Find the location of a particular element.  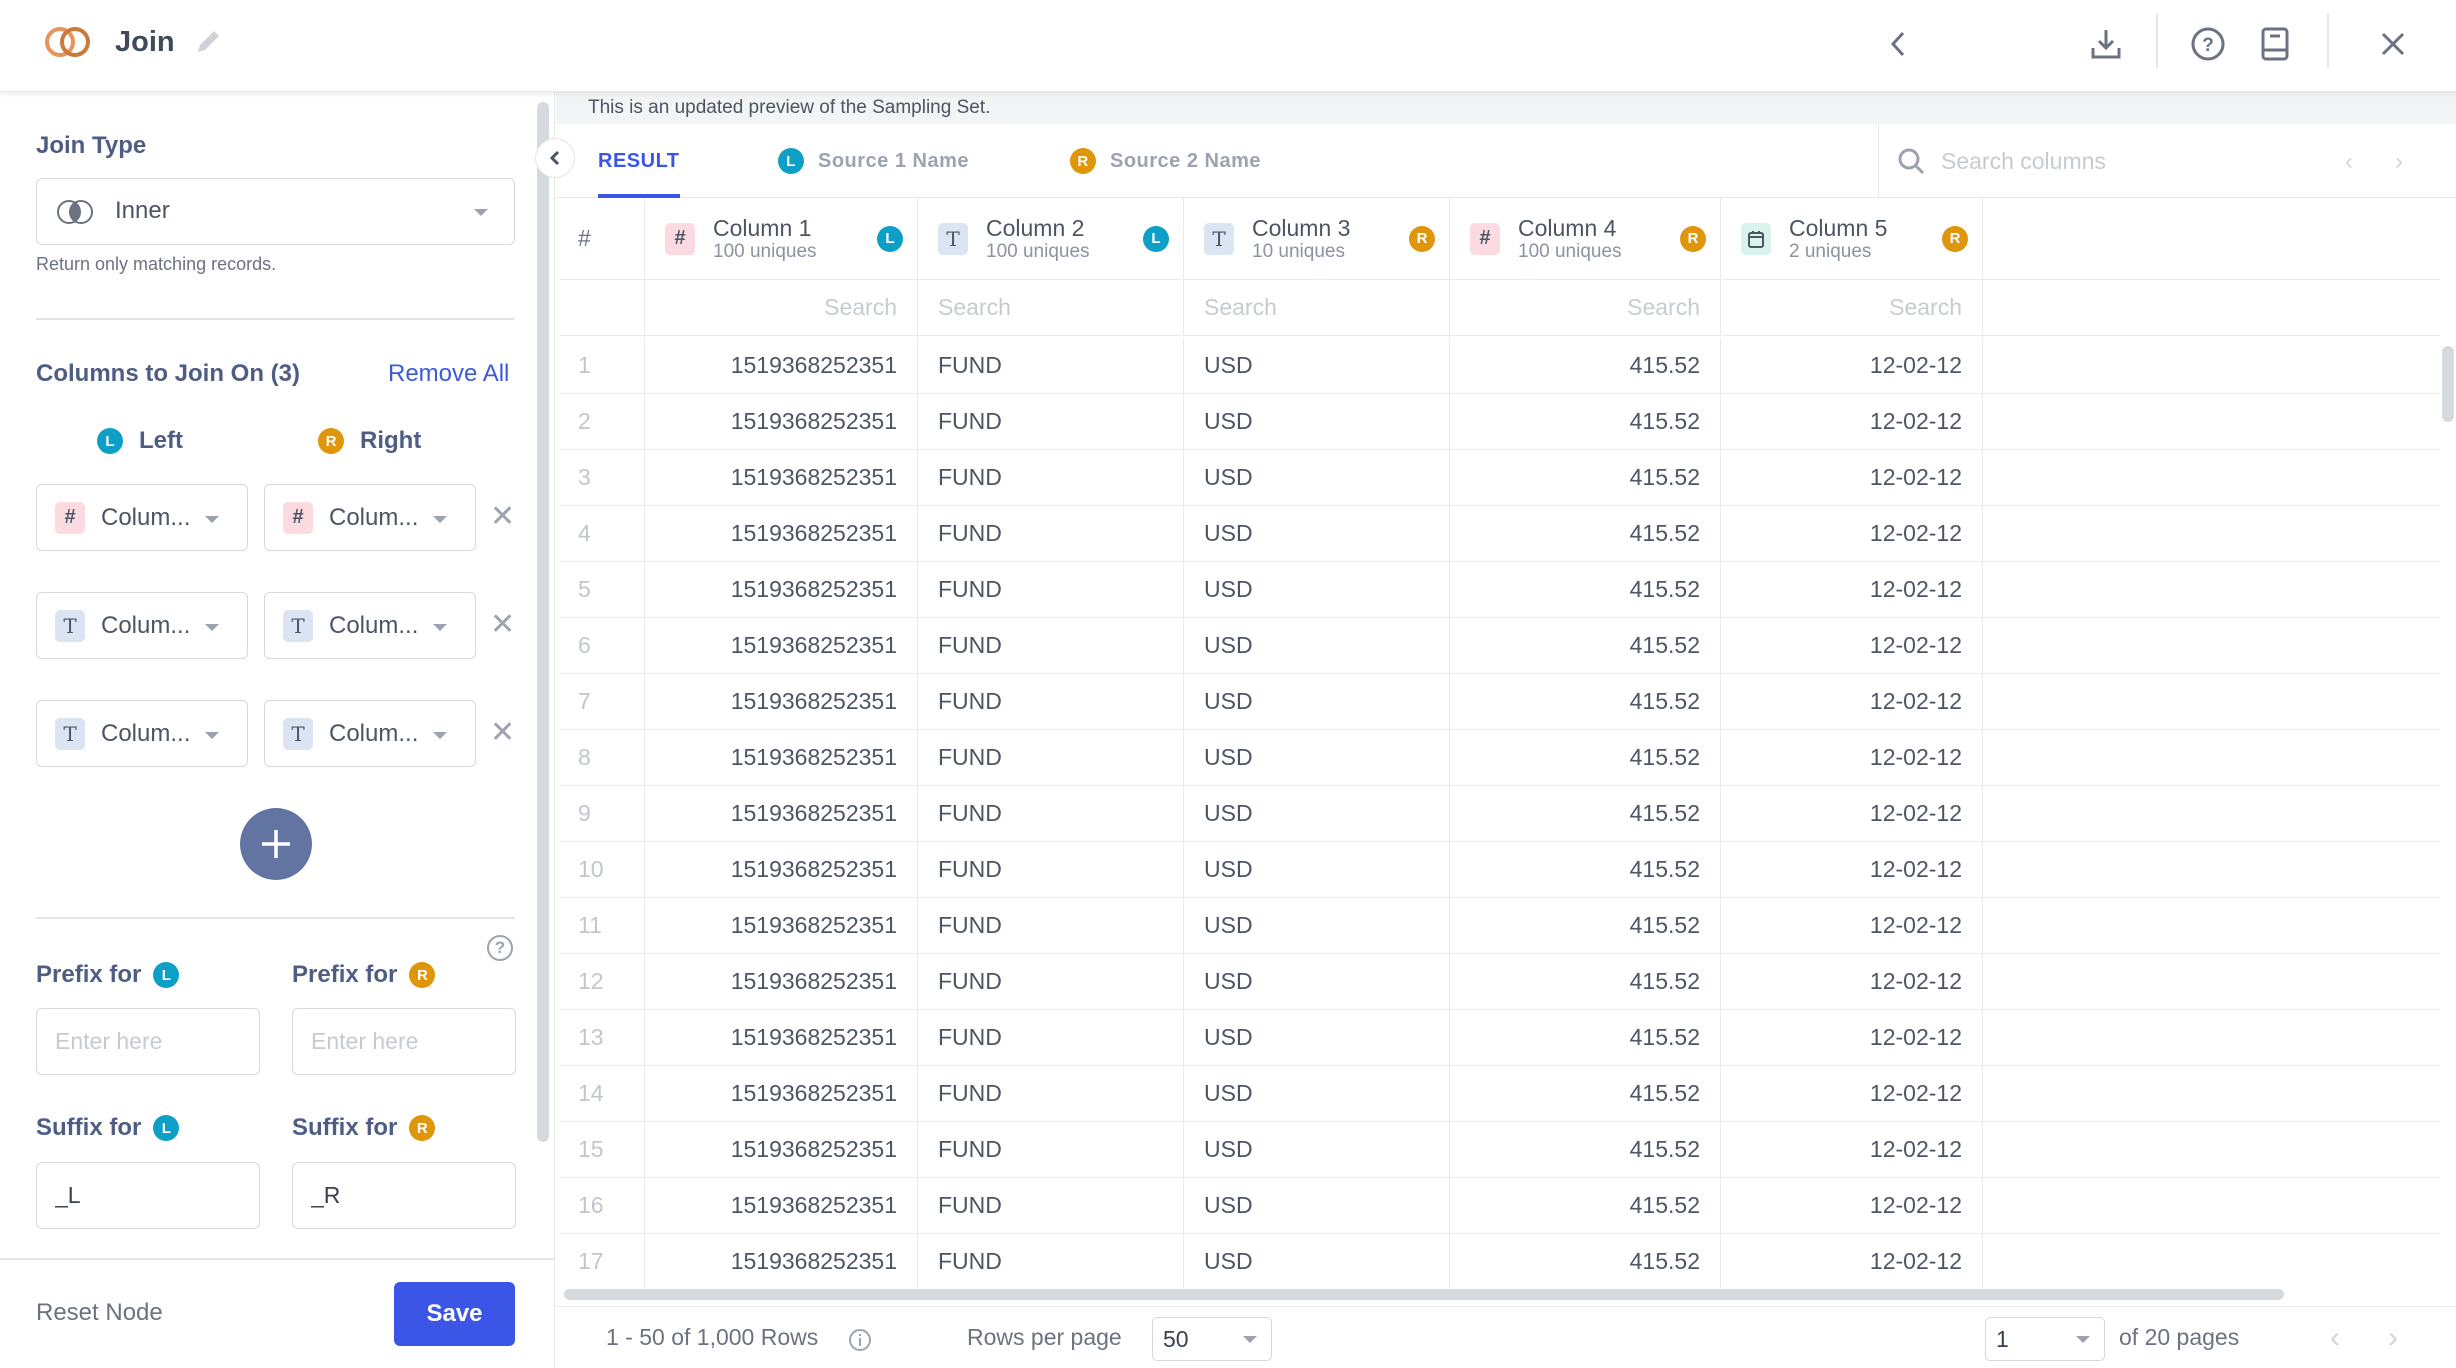

table-row: 3 1519368252351 FUND USD 415.52 12-02-12 is located at coordinates (1500, 478).